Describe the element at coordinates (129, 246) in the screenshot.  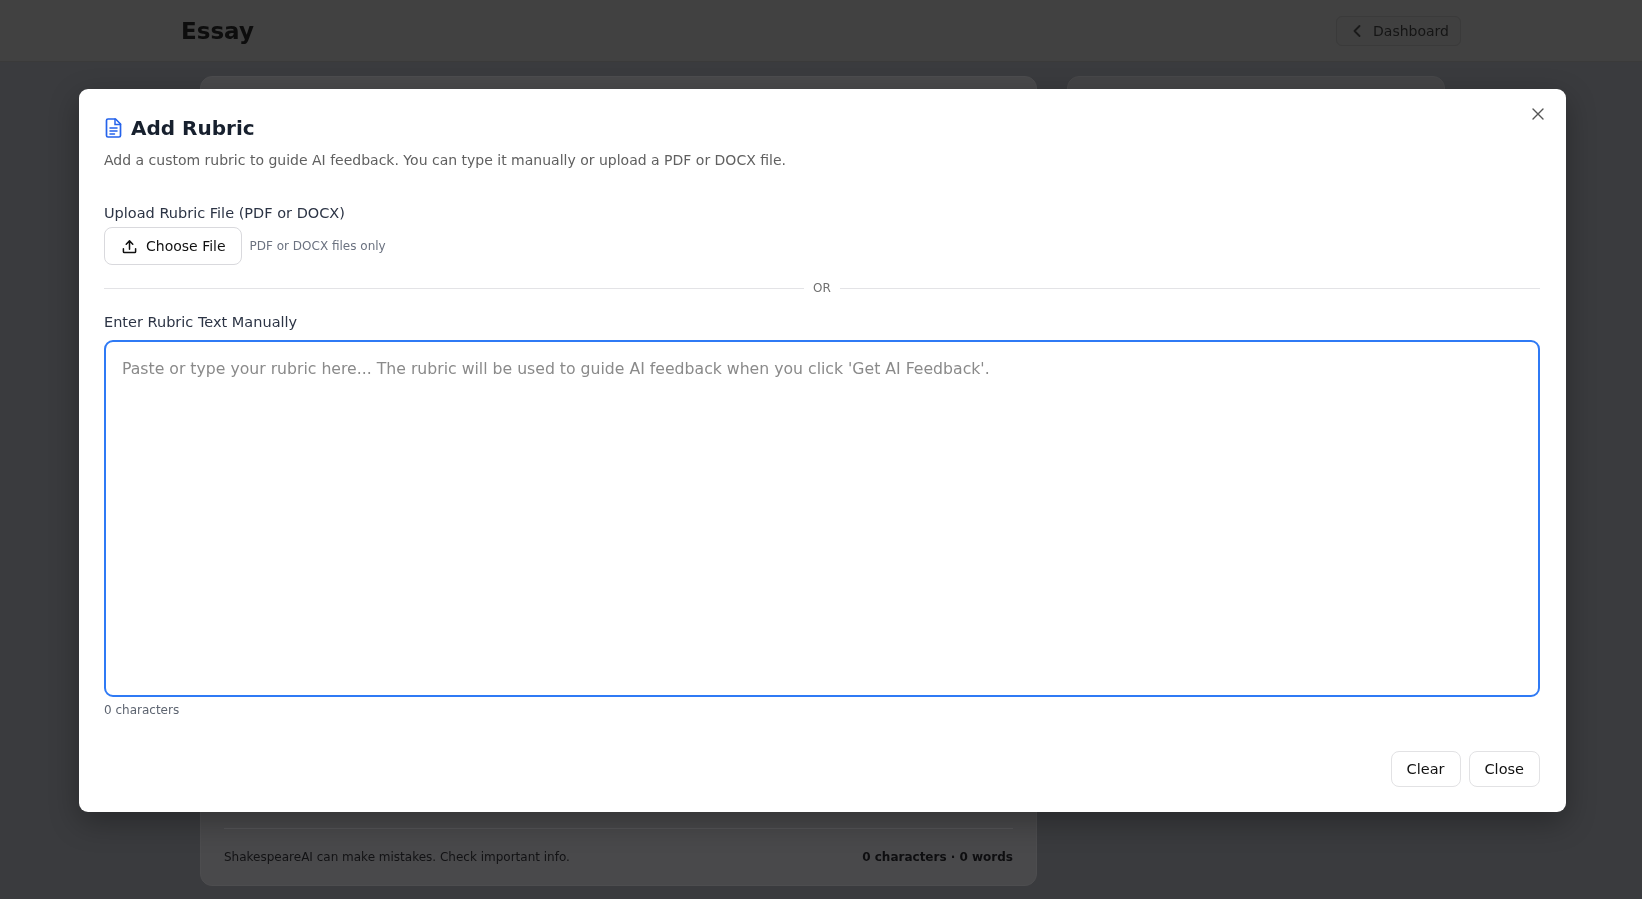
I see `upload-icon` at that location.